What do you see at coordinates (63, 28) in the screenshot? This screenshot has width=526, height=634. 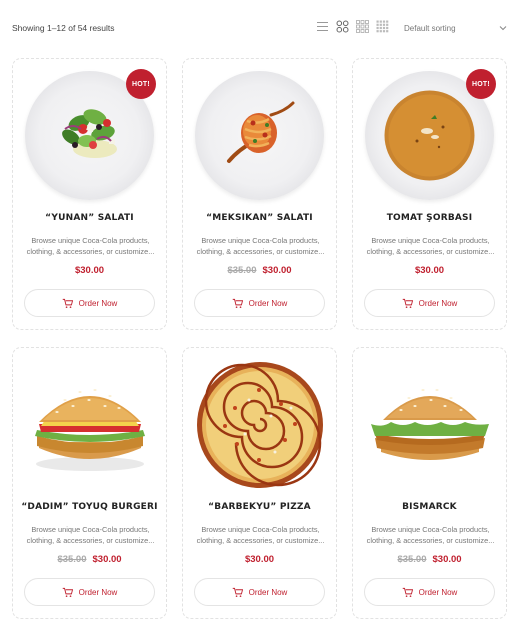 I see `result-count: Showing 1–12 of 54 results` at bounding box center [63, 28].